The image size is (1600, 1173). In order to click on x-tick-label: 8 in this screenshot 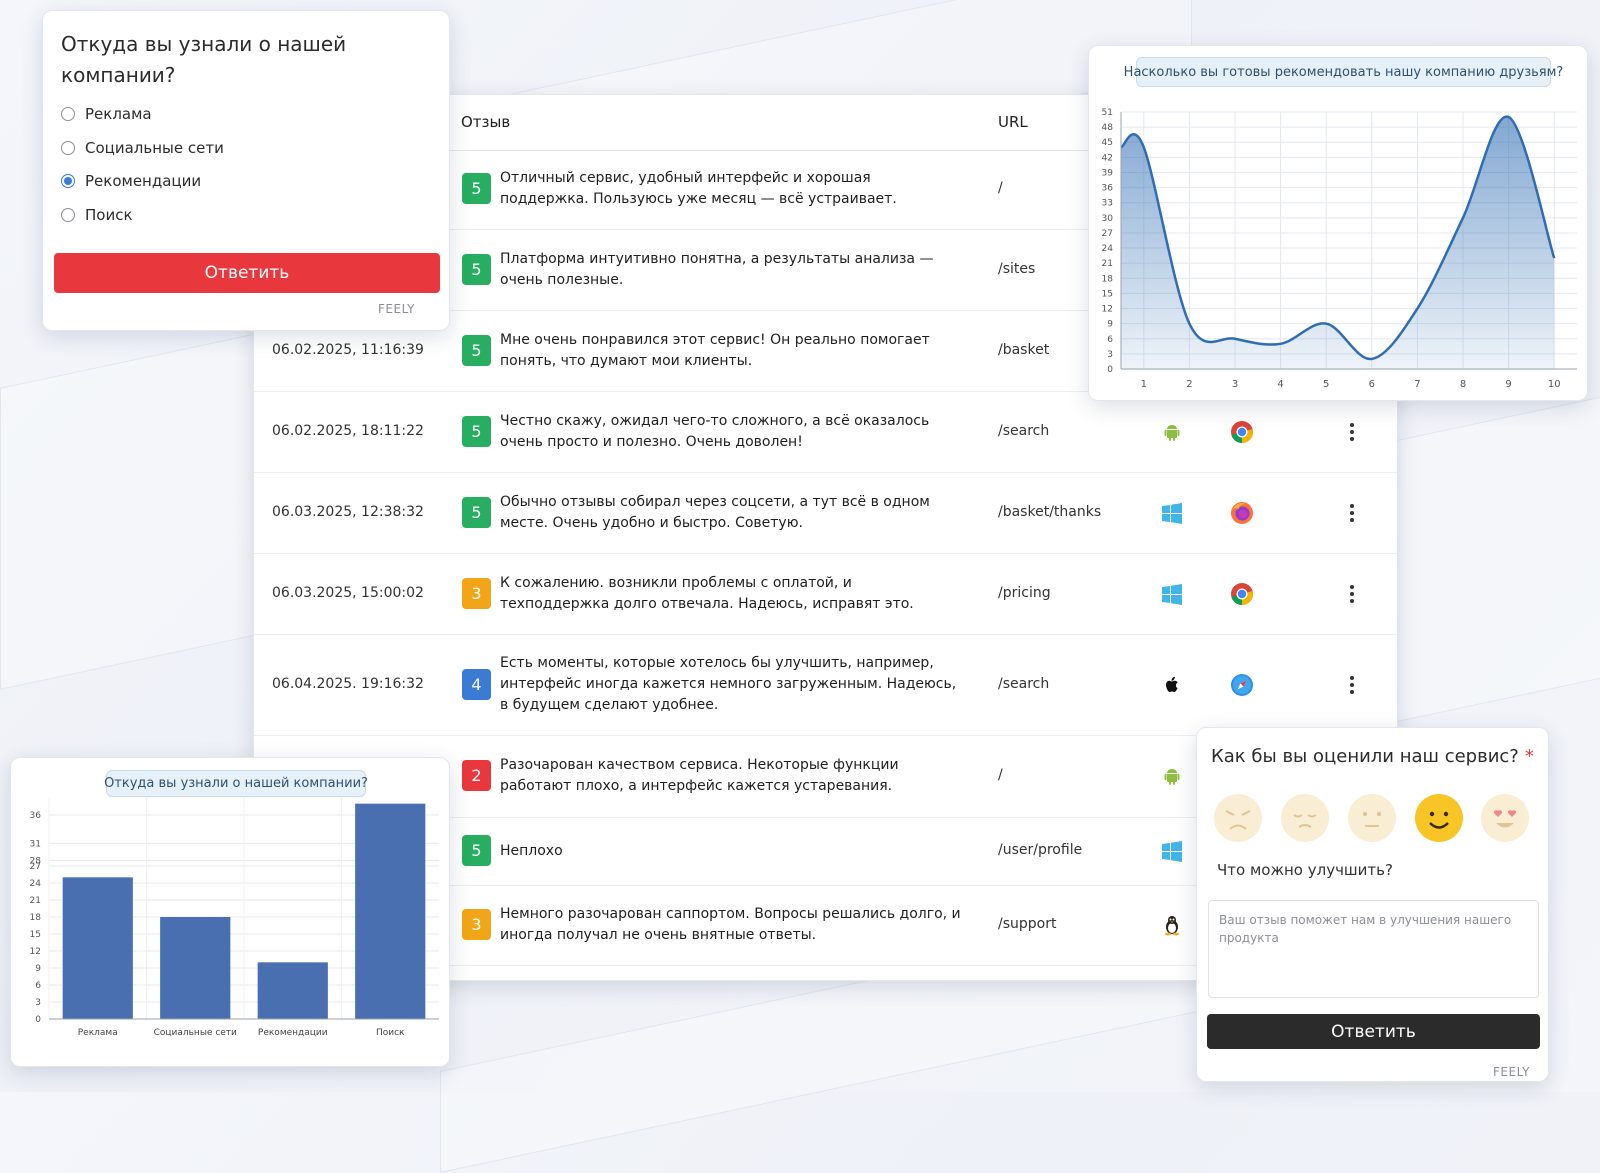, I will do `click(1463, 384)`.